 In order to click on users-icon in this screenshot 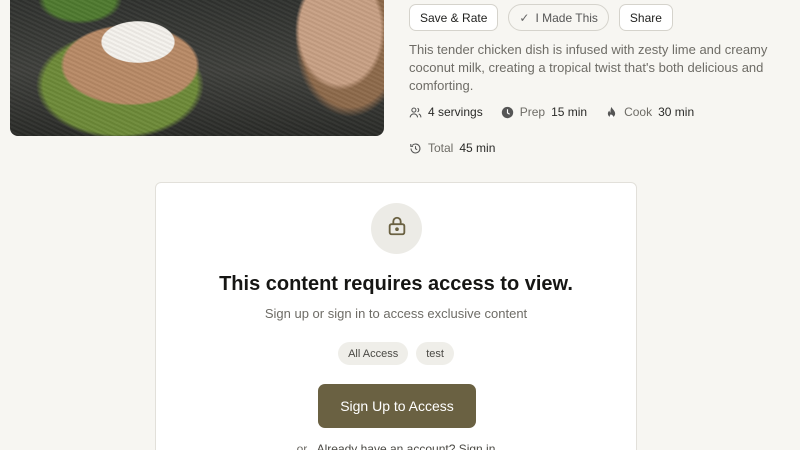, I will do `click(415, 112)`.